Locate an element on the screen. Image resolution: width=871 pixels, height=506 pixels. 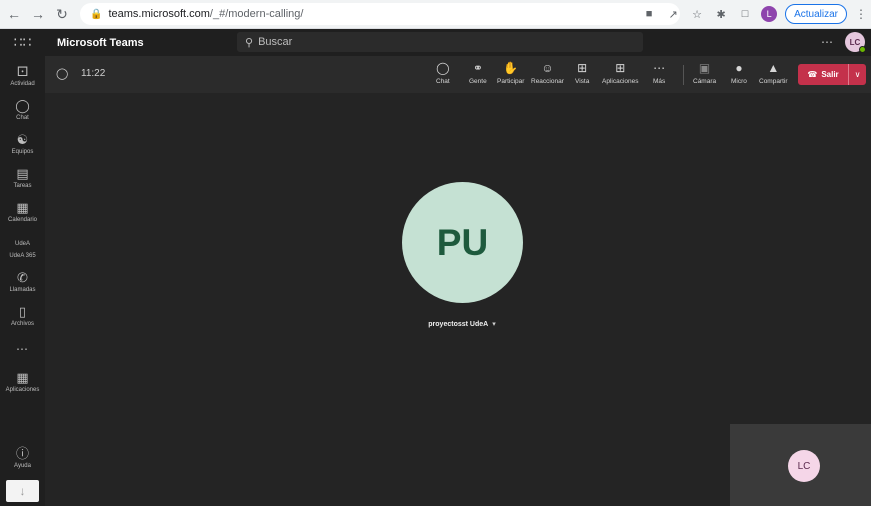
rail-item-calls: ✆ Llamadas is located at coordinates (22, 282).